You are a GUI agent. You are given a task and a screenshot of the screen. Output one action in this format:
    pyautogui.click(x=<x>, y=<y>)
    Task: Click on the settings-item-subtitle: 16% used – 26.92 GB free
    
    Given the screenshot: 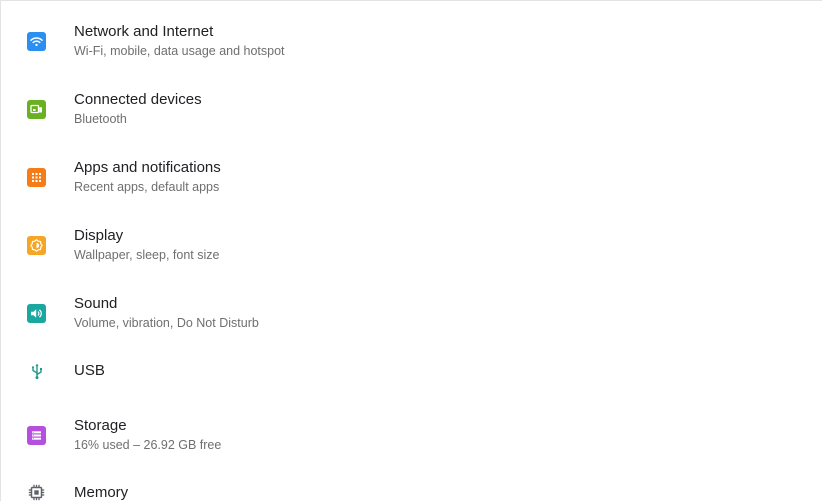 What is the action you would take?
    pyautogui.click(x=148, y=445)
    